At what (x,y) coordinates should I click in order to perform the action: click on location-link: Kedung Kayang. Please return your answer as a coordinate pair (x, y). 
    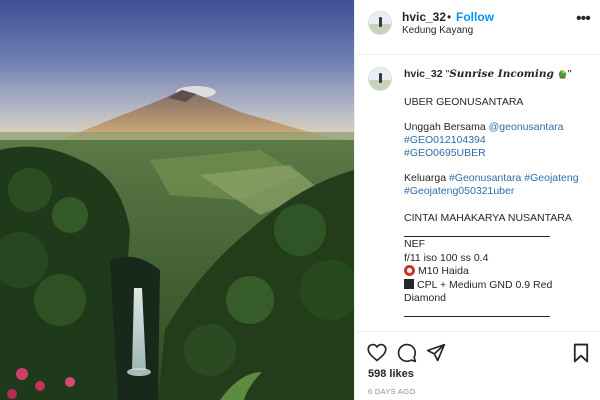
    Looking at the image, I should click on (437, 30).